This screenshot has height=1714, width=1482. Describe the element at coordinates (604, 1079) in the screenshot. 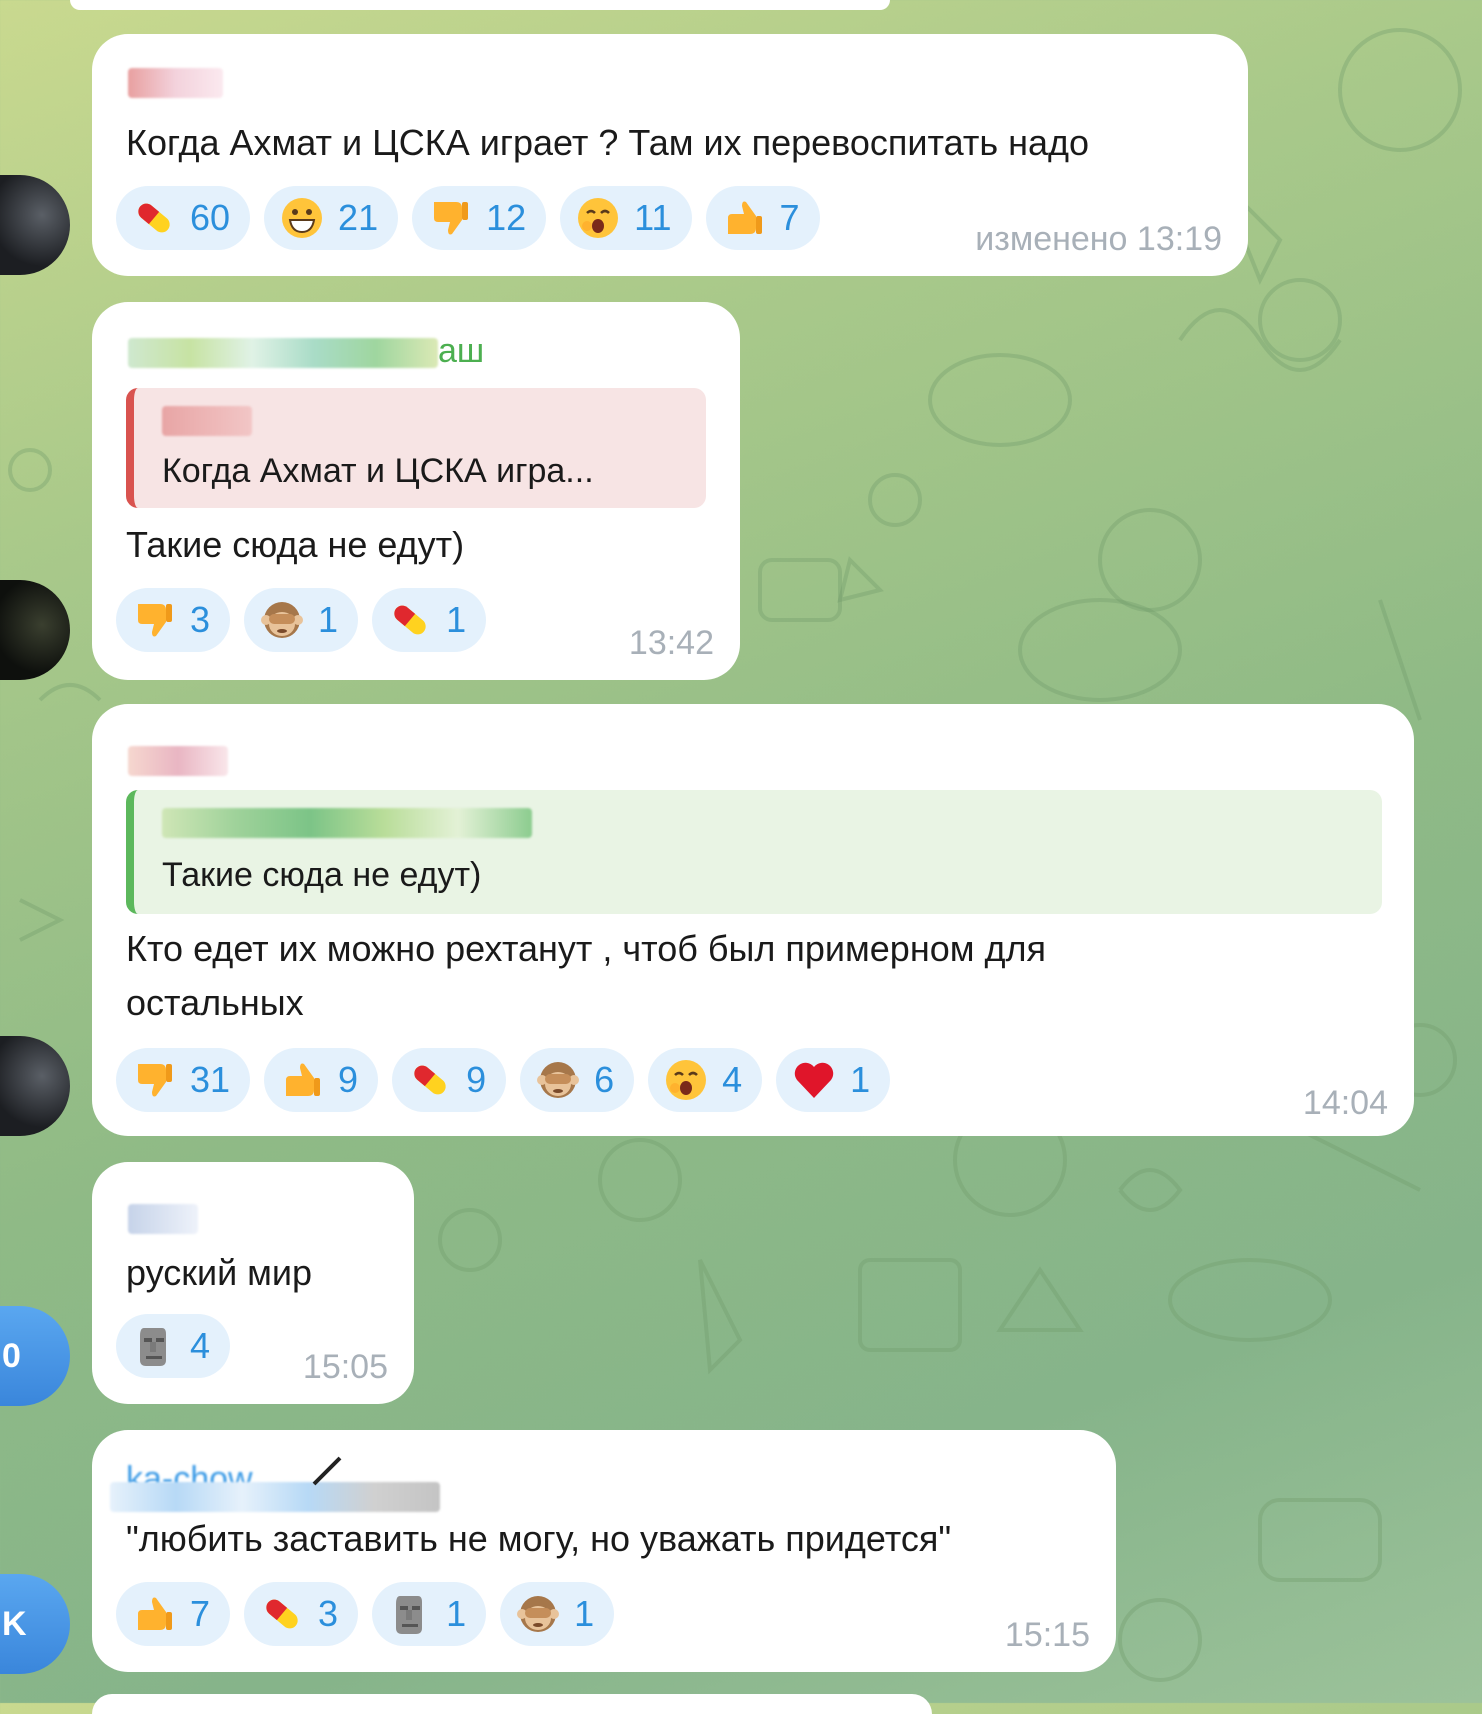

I see `reaction-count: 6` at that location.